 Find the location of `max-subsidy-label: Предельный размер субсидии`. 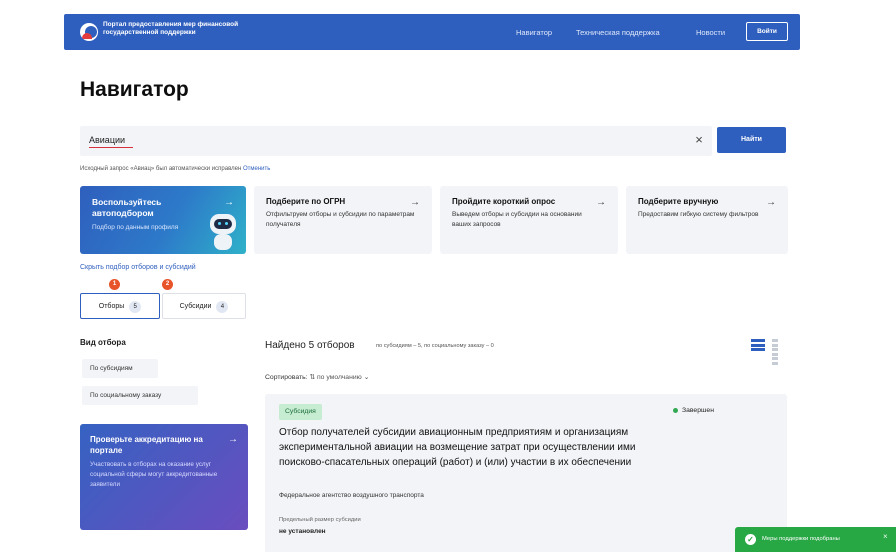

max-subsidy-label: Предельный размер субсидии is located at coordinates (320, 520).